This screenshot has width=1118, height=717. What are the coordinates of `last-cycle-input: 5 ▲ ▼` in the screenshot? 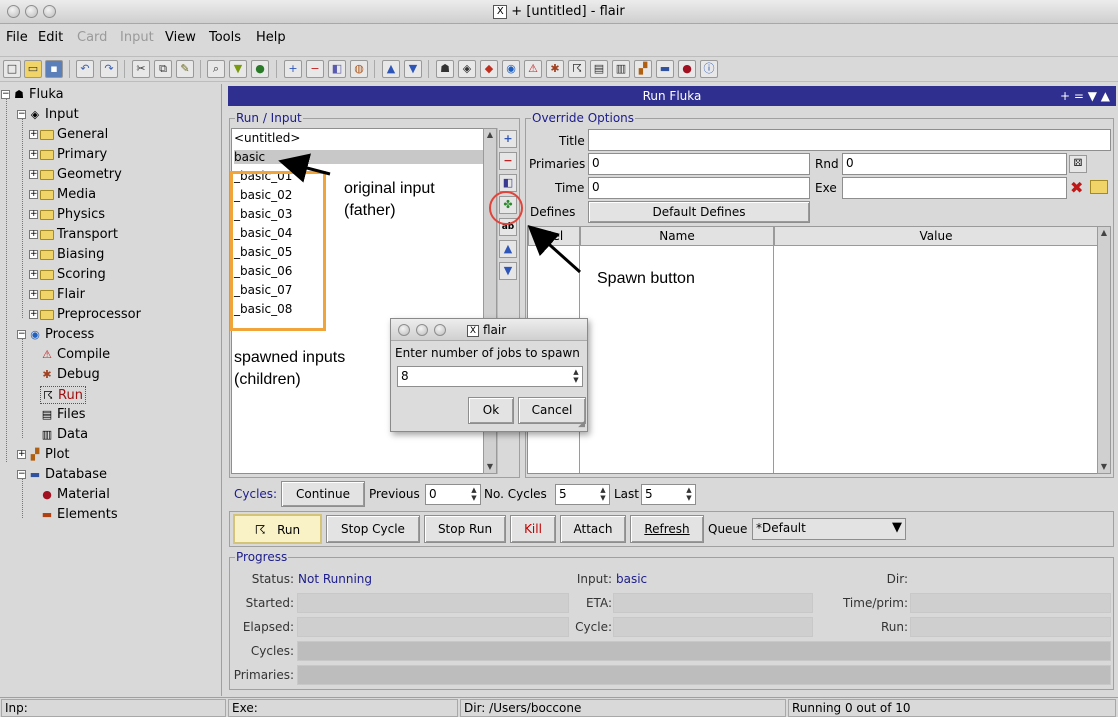 It's located at (668, 494).